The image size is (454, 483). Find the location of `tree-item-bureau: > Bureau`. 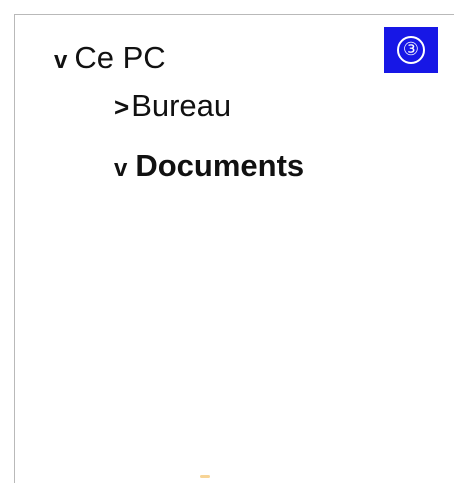

tree-item-bureau: > Bureau is located at coordinates (172, 106).